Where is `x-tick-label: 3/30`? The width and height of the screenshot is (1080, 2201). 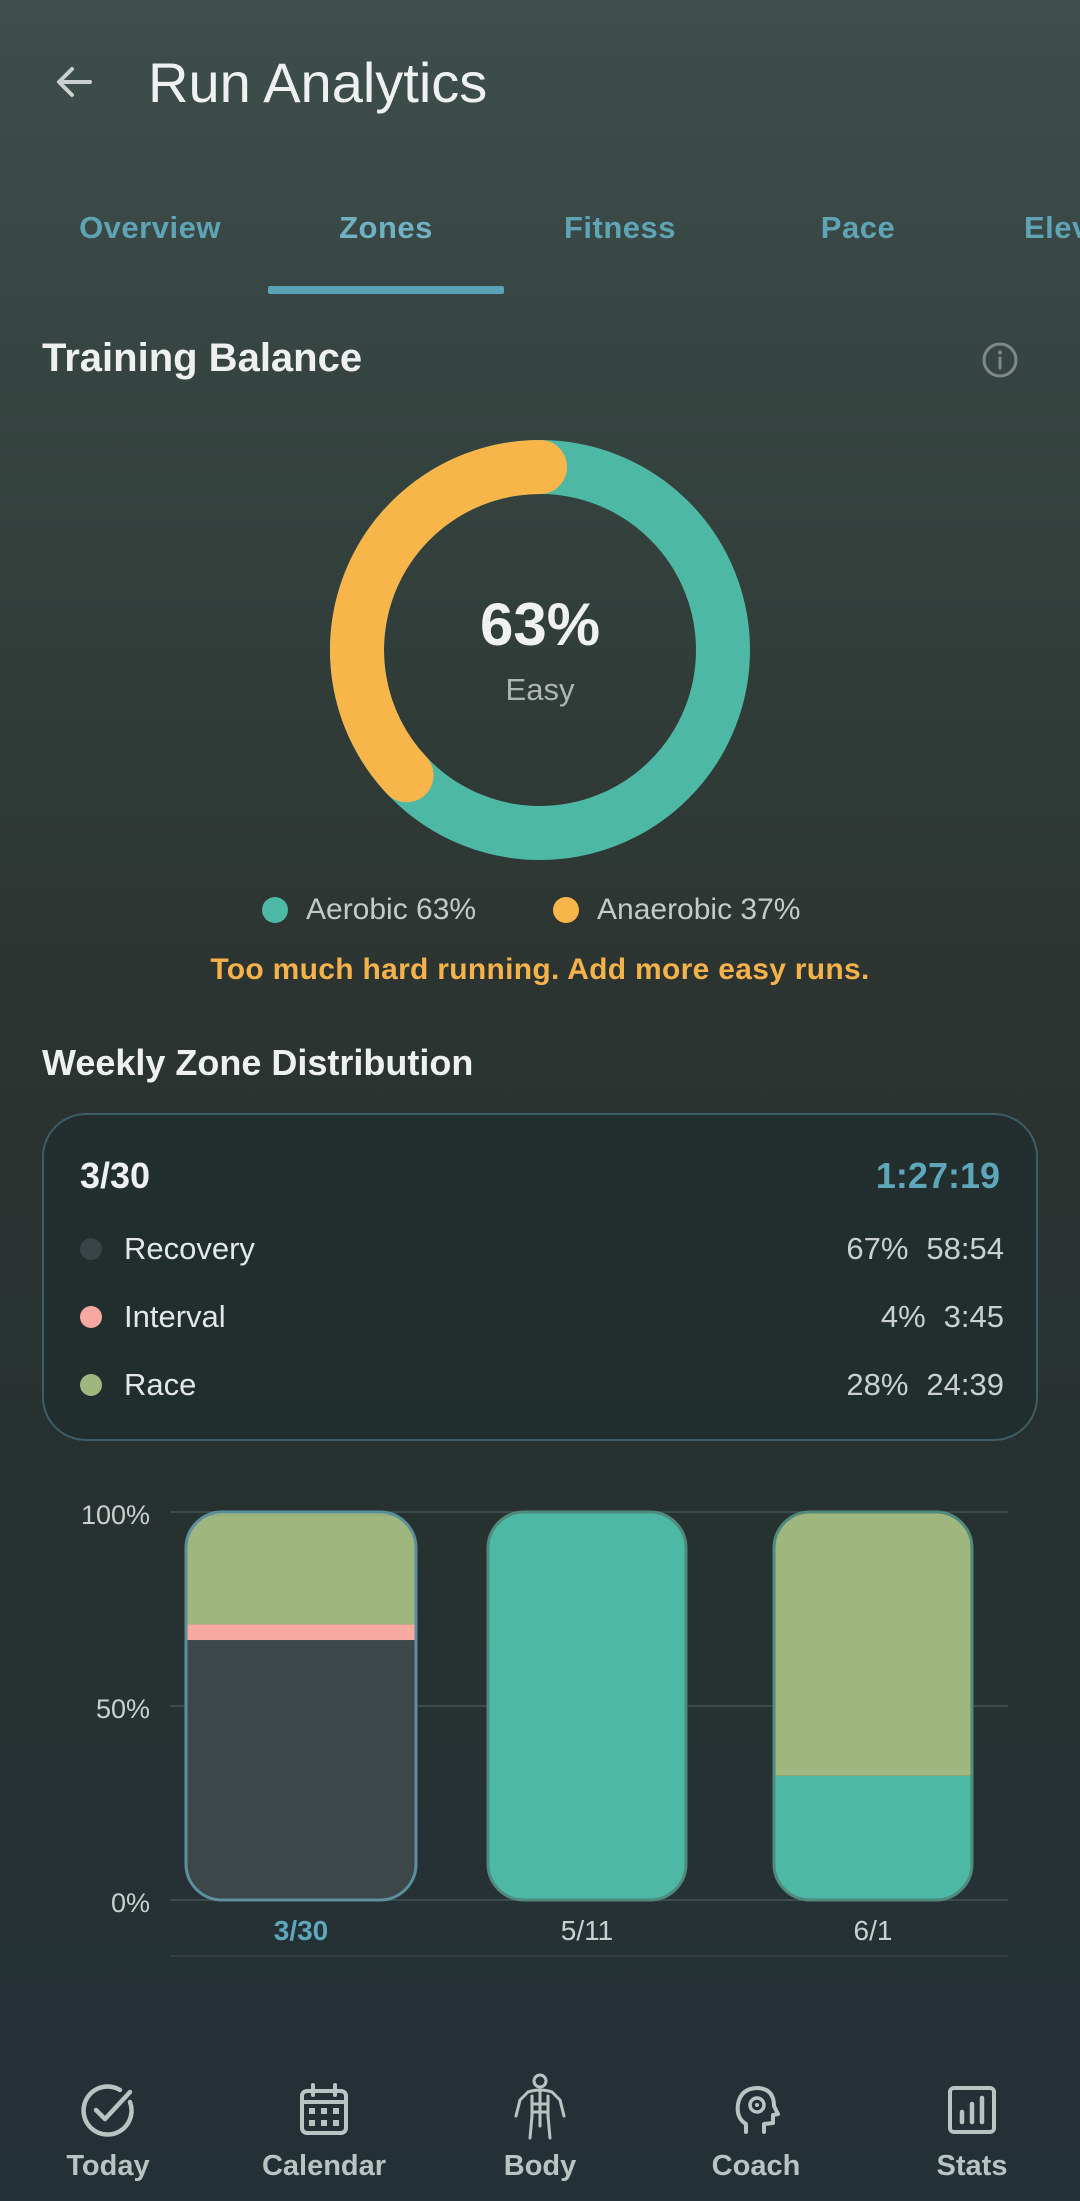 x-tick-label: 3/30 is located at coordinates (301, 1930).